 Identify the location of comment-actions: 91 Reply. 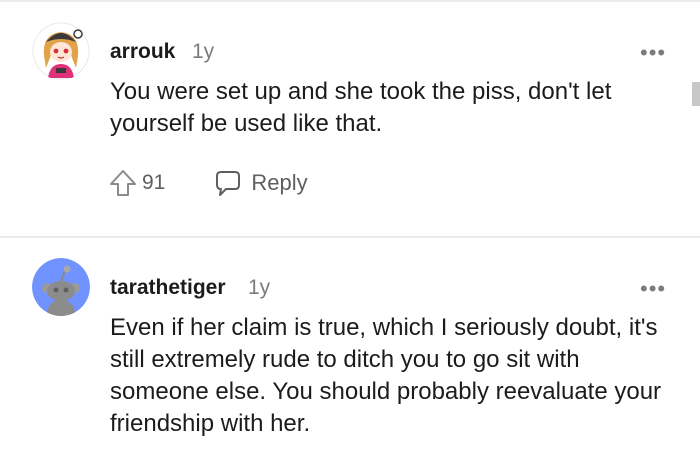
(208, 183).